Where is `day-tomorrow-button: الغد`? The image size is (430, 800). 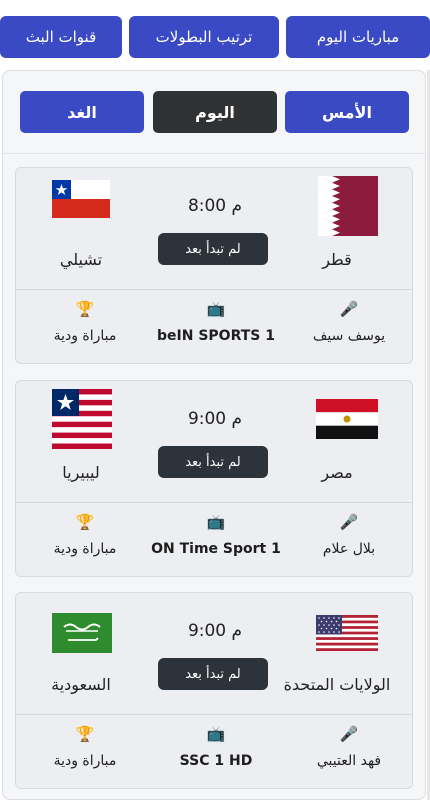
day-tomorrow-button: الغد is located at coordinates (82, 112).